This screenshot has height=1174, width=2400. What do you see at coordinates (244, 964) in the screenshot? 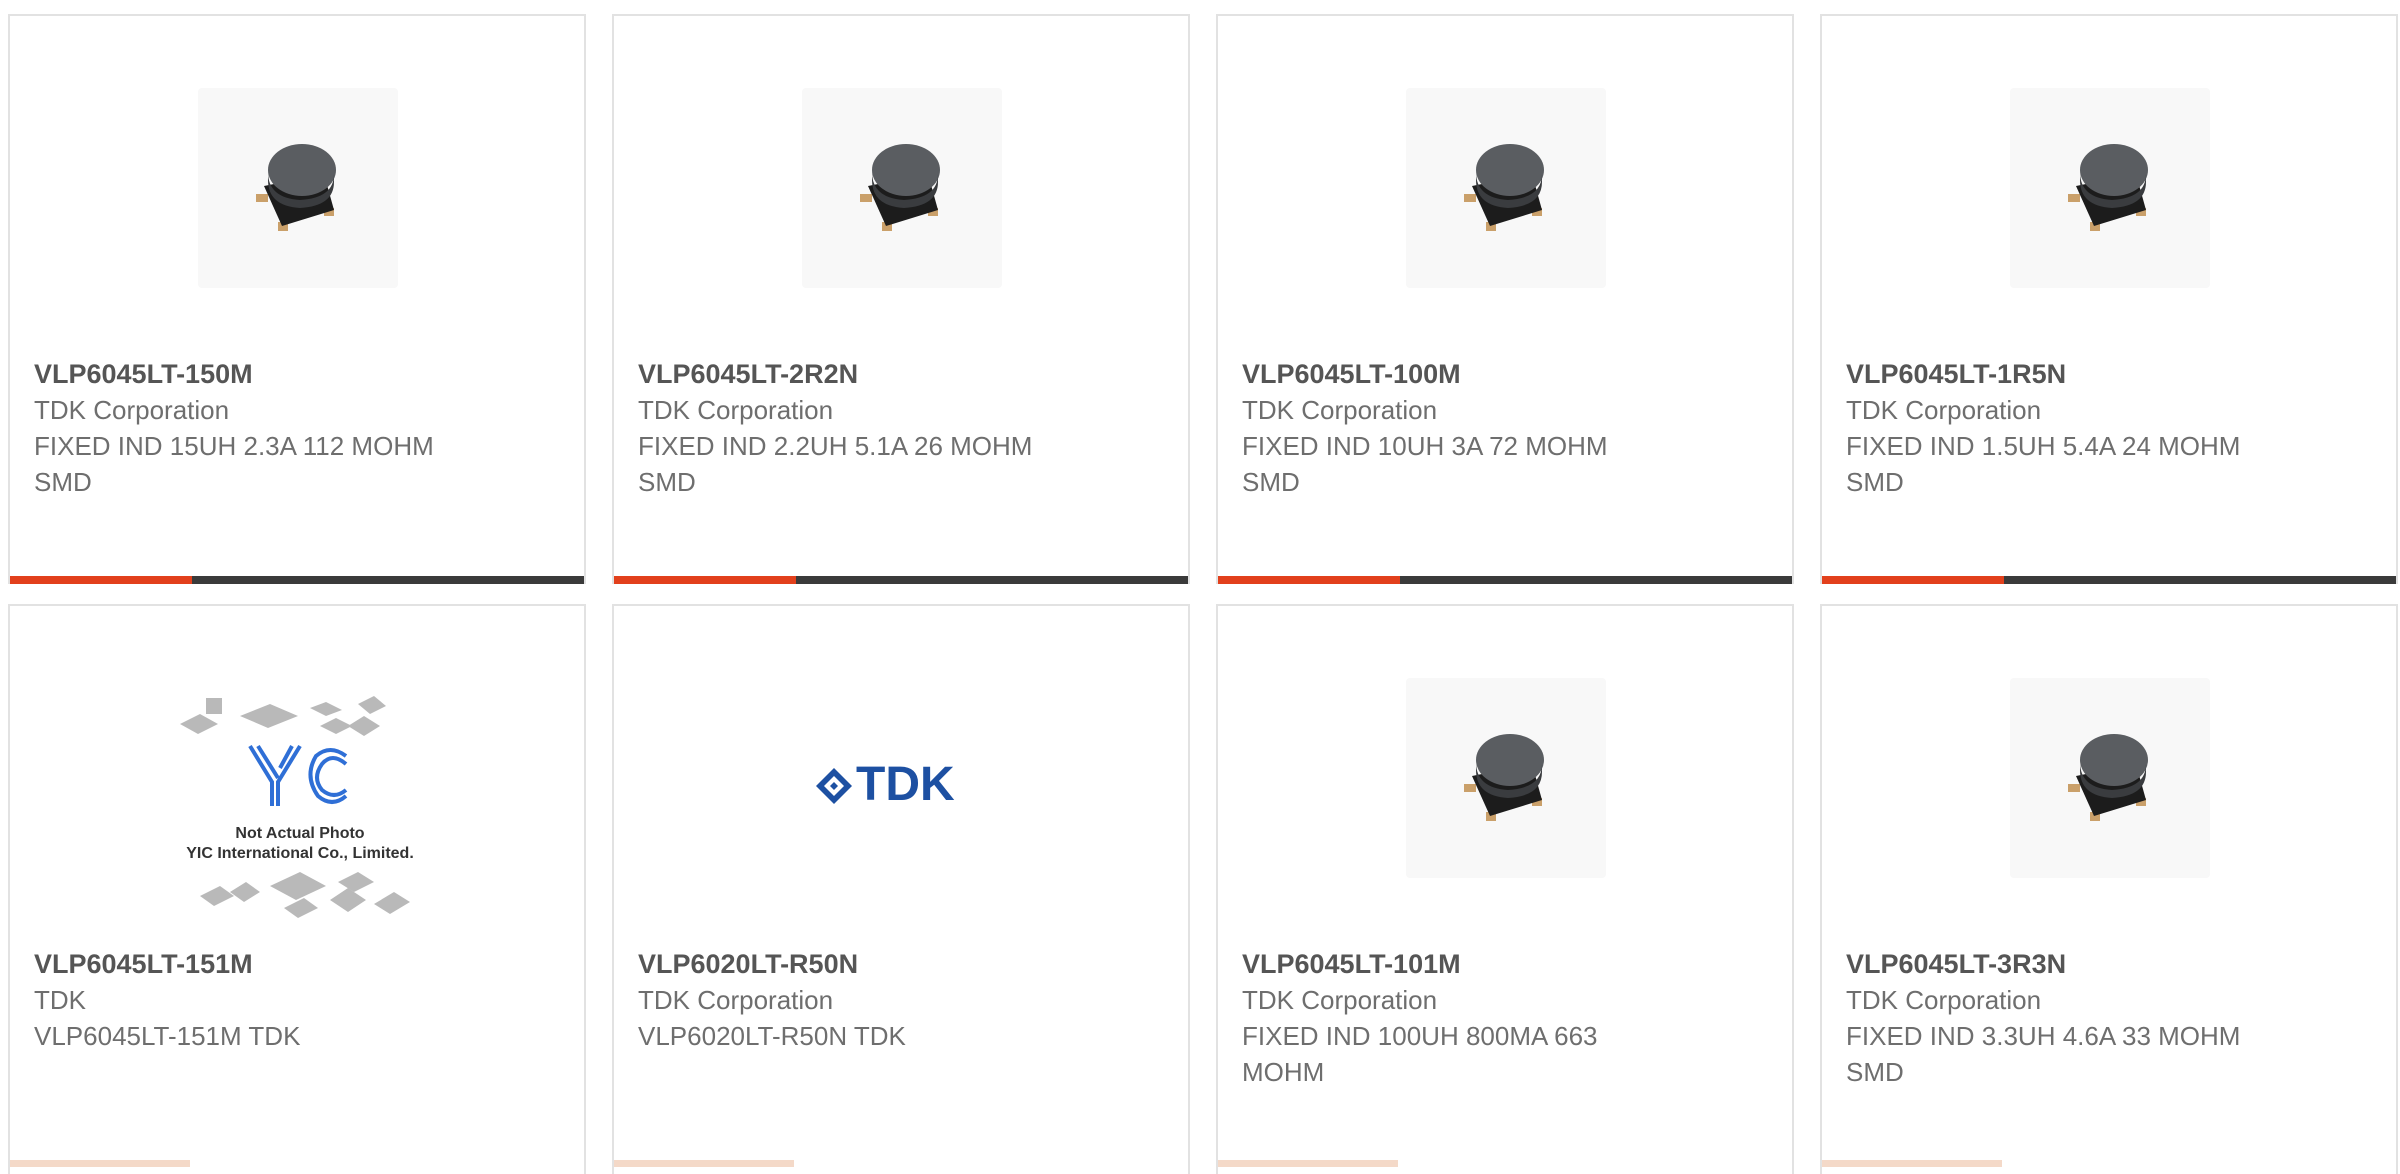
I see `part-number: VLP6045LT-151M` at bounding box center [244, 964].